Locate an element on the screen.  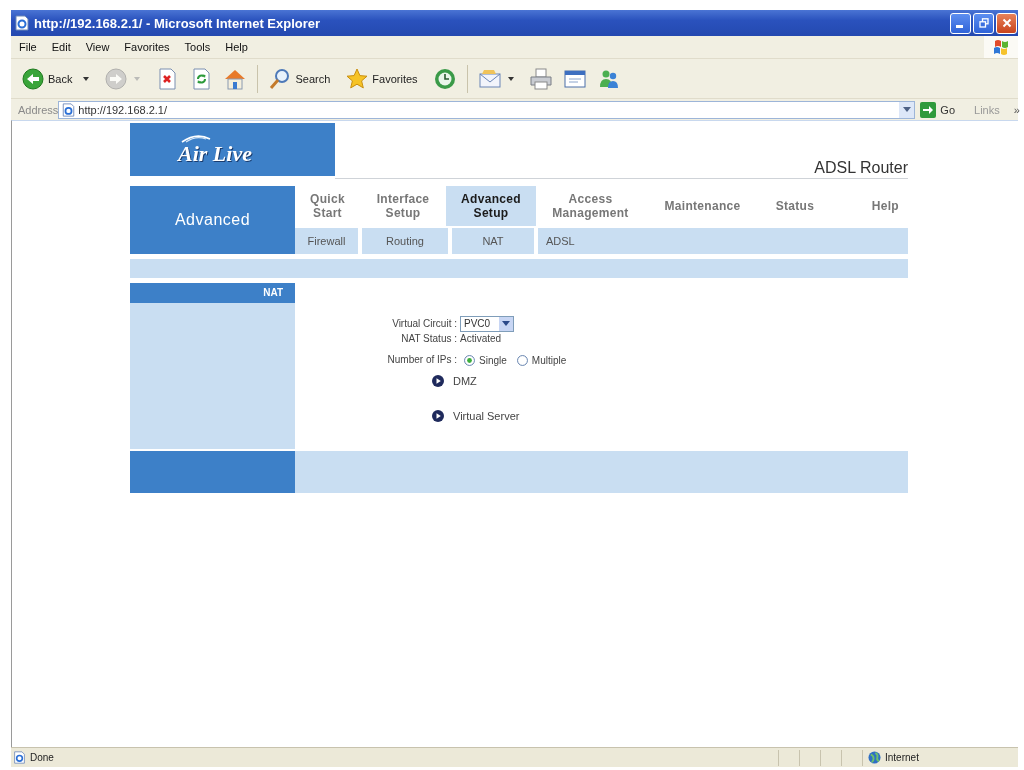
window-title: http://192.168.2.1/ - Microsoft Internet Explorer is located at coordinates (177, 23).